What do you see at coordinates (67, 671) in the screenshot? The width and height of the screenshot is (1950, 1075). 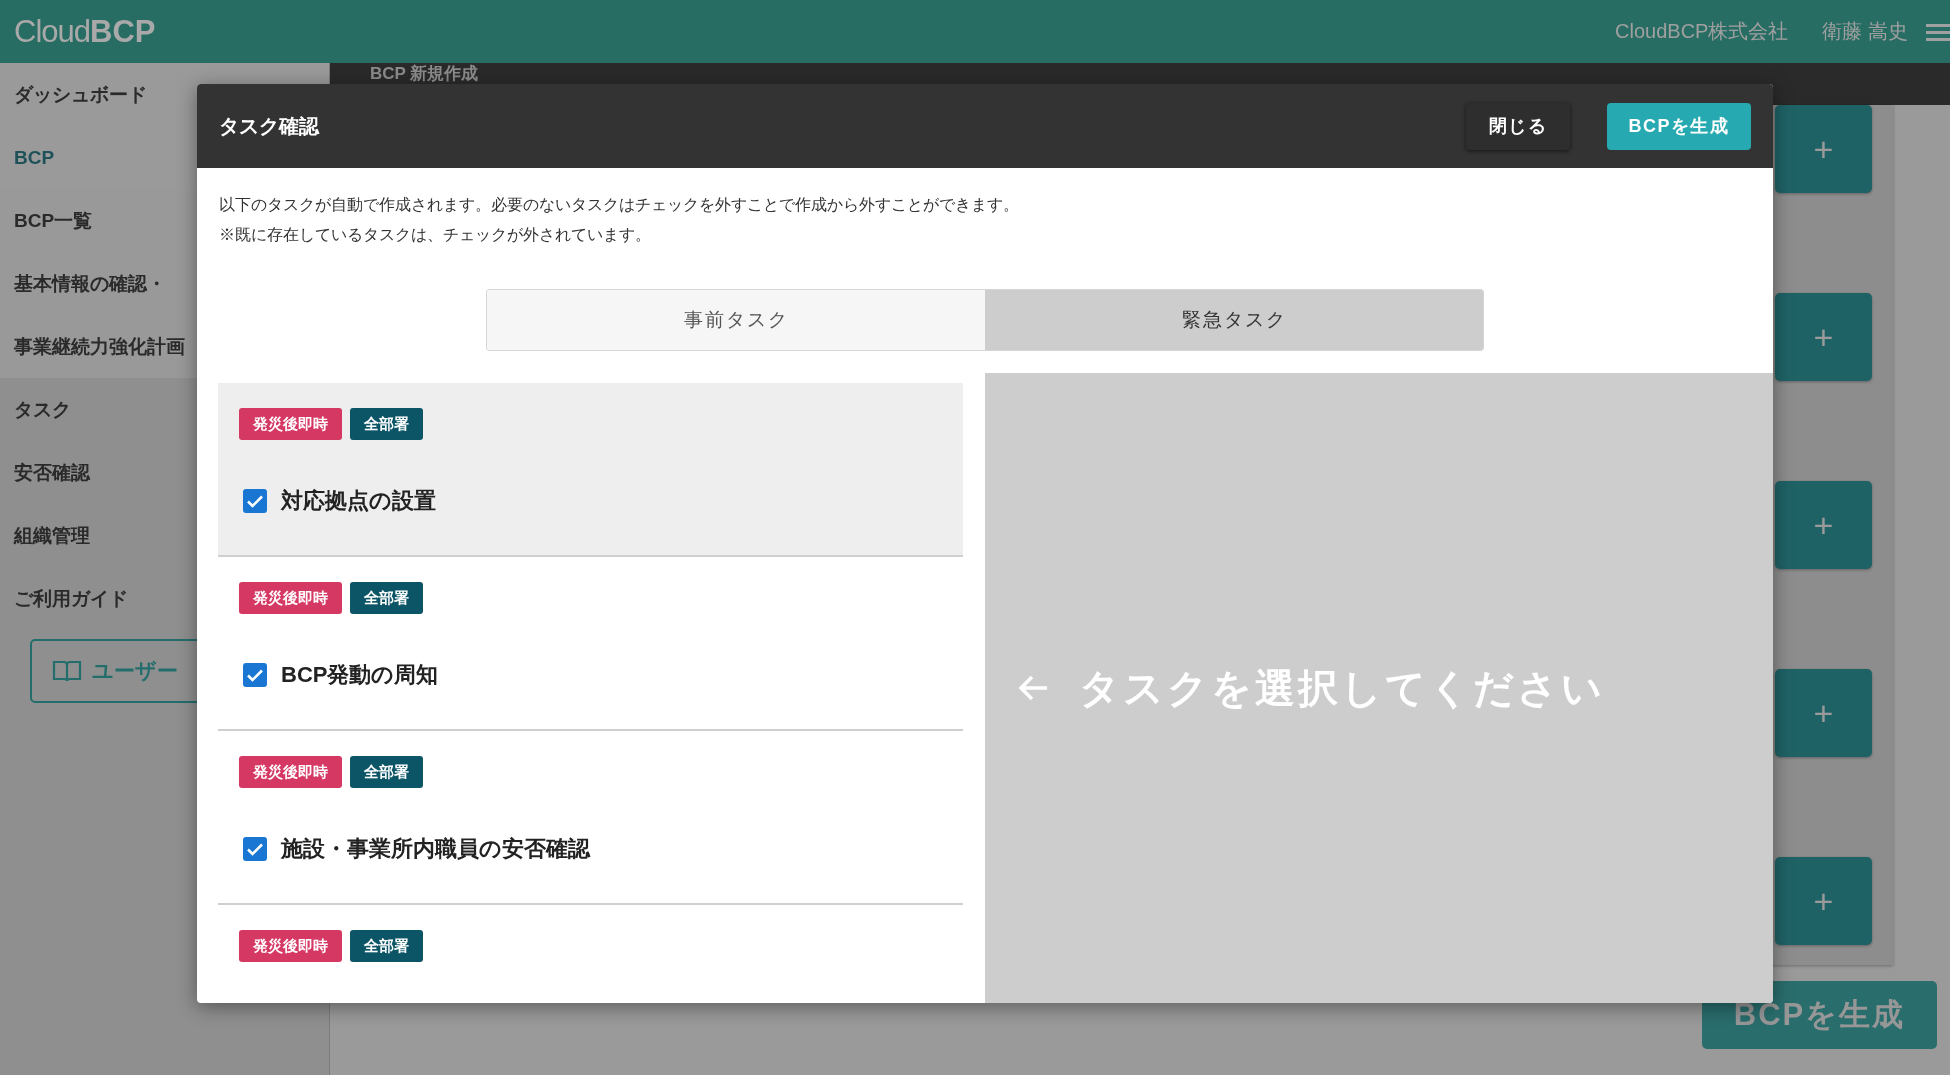 I see `book-icon` at bounding box center [67, 671].